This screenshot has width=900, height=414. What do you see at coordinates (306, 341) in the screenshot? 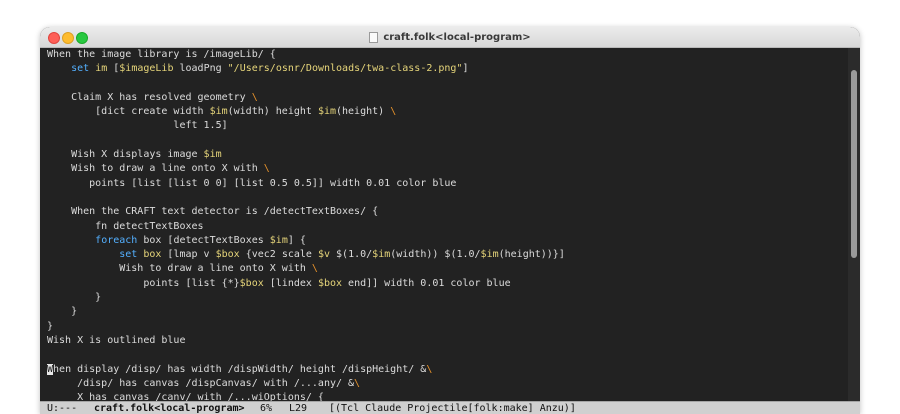
I see `code-line: Wish X is outlined blue` at bounding box center [306, 341].